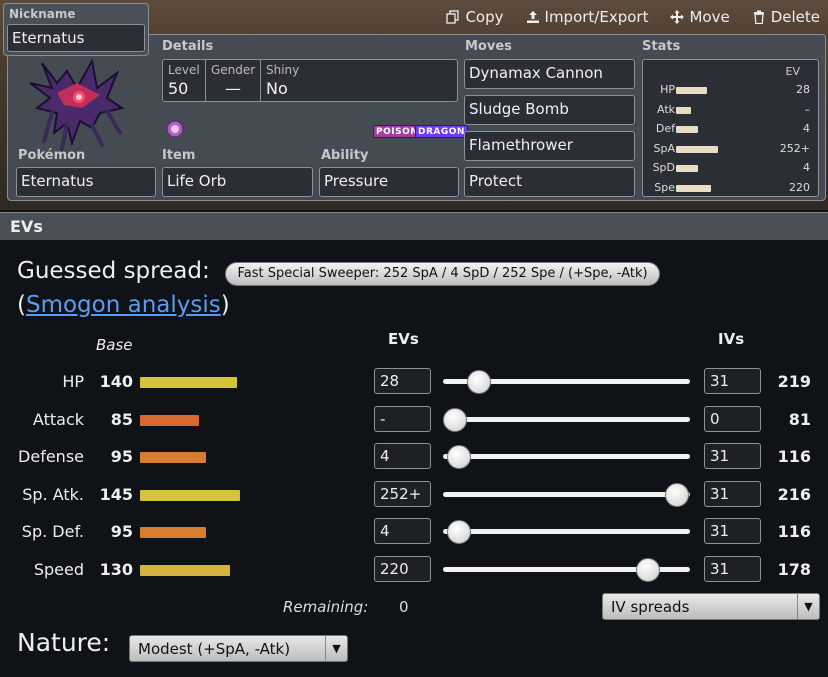 Image resolution: width=828 pixels, height=677 pixels. Describe the element at coordinates (807, 109) in the screenshot. I see `stat-ev: –` at that location.